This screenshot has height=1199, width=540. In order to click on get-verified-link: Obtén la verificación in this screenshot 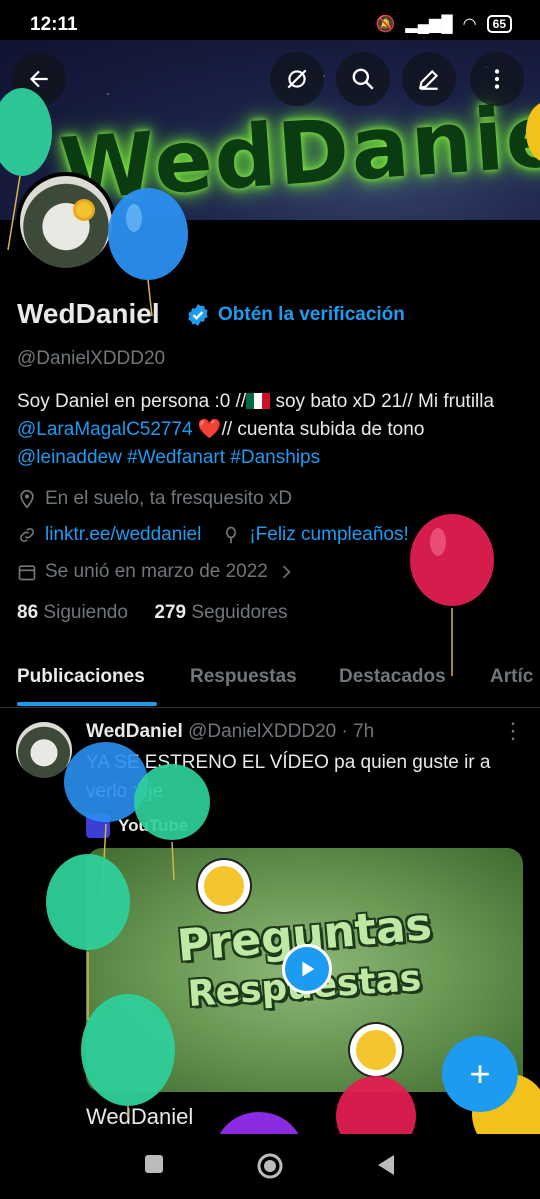, I will do `click(311, 315)`.